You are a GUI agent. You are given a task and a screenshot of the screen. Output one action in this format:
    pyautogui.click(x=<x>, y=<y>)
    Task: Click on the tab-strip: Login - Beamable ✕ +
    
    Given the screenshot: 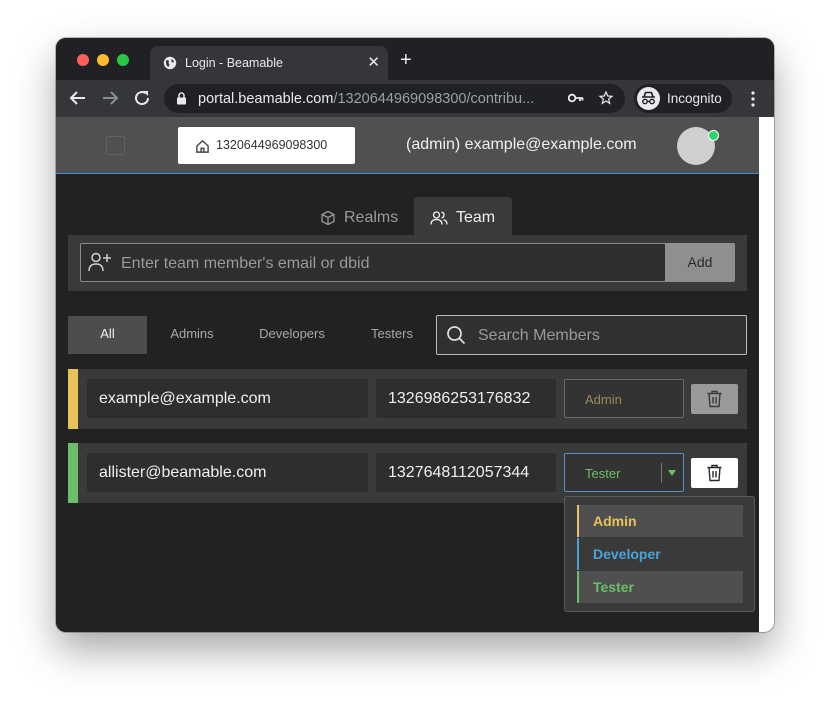 What is the action you would take?
    pyautogui.click(x=415, y=59)
    